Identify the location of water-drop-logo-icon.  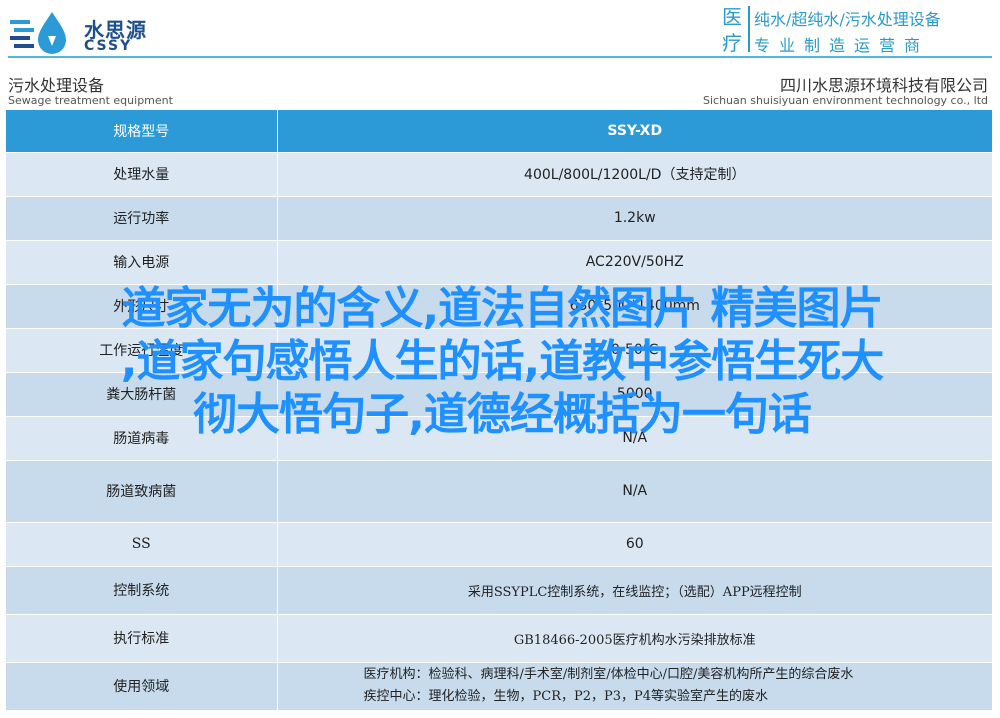
(38, 33).